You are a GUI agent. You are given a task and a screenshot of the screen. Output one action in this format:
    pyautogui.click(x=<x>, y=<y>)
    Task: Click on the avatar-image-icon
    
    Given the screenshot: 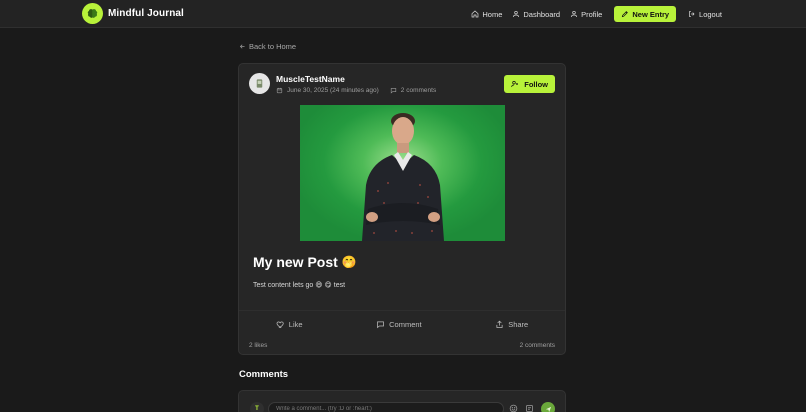 What is the action you would take?
    pyautogui.click(x=259, y=83)
    